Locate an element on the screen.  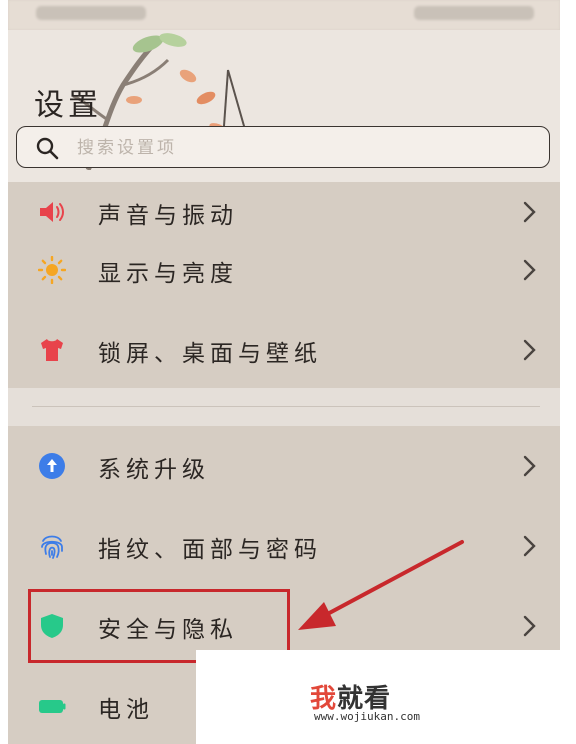
status-bar is located at coordinates (284, 15).